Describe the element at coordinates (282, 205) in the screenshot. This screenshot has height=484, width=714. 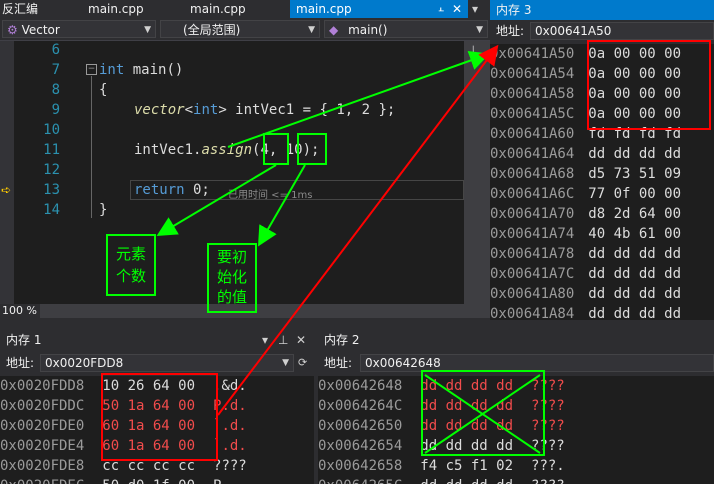
I see `arrow-to-init-label` at that location.